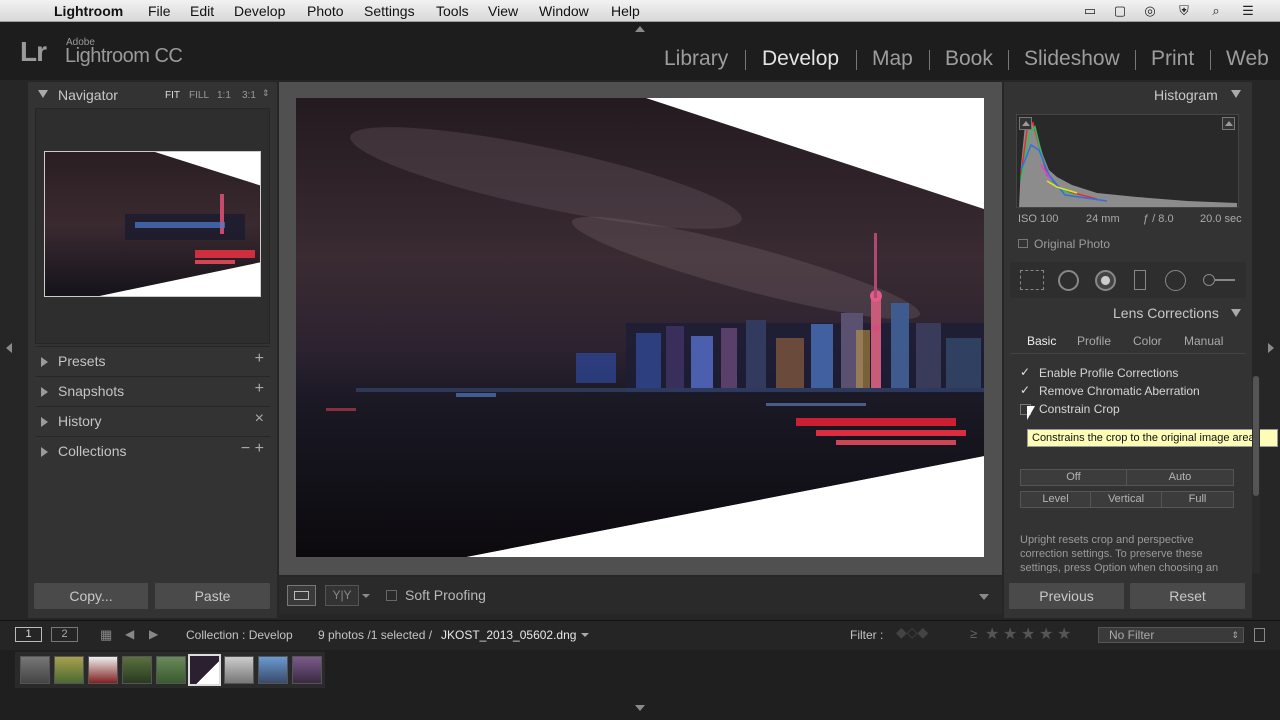 The height and width of the screenshot is (720, 1280). I want to click on filter-lock-icon, so click(1259, 635).